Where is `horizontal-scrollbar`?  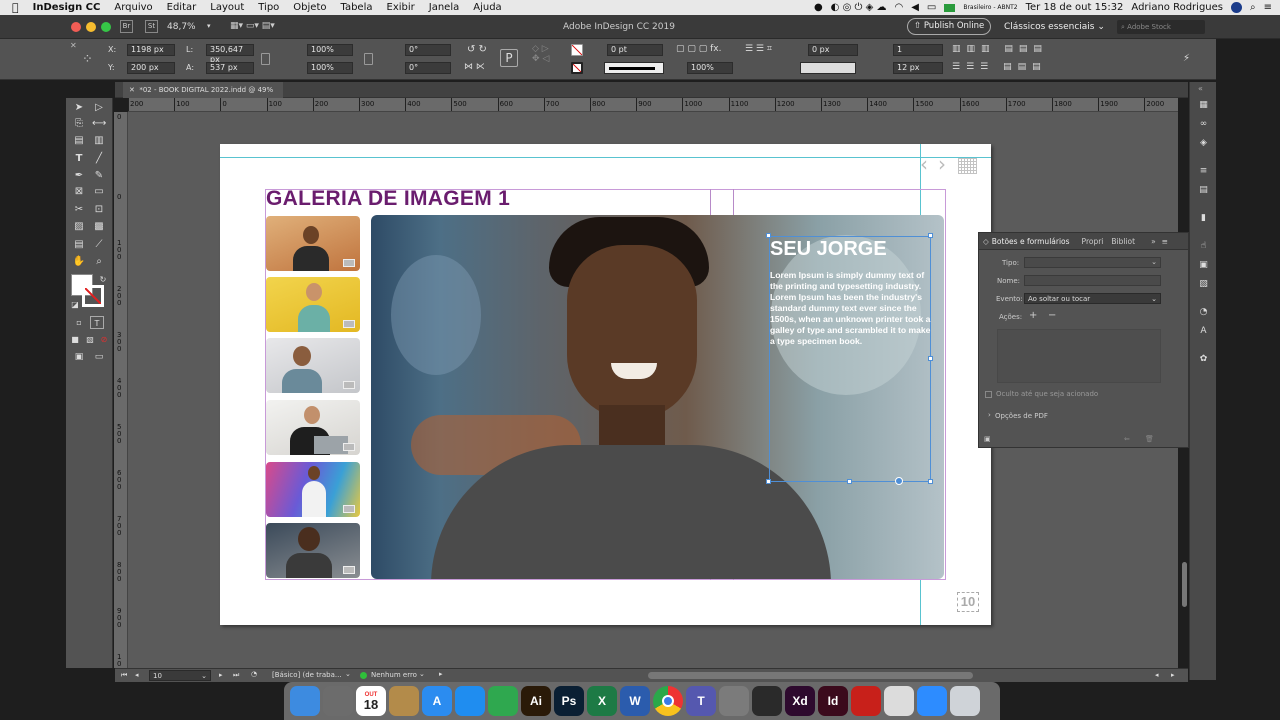
horizontal-scrollbar is located at coordinates (810, 675).